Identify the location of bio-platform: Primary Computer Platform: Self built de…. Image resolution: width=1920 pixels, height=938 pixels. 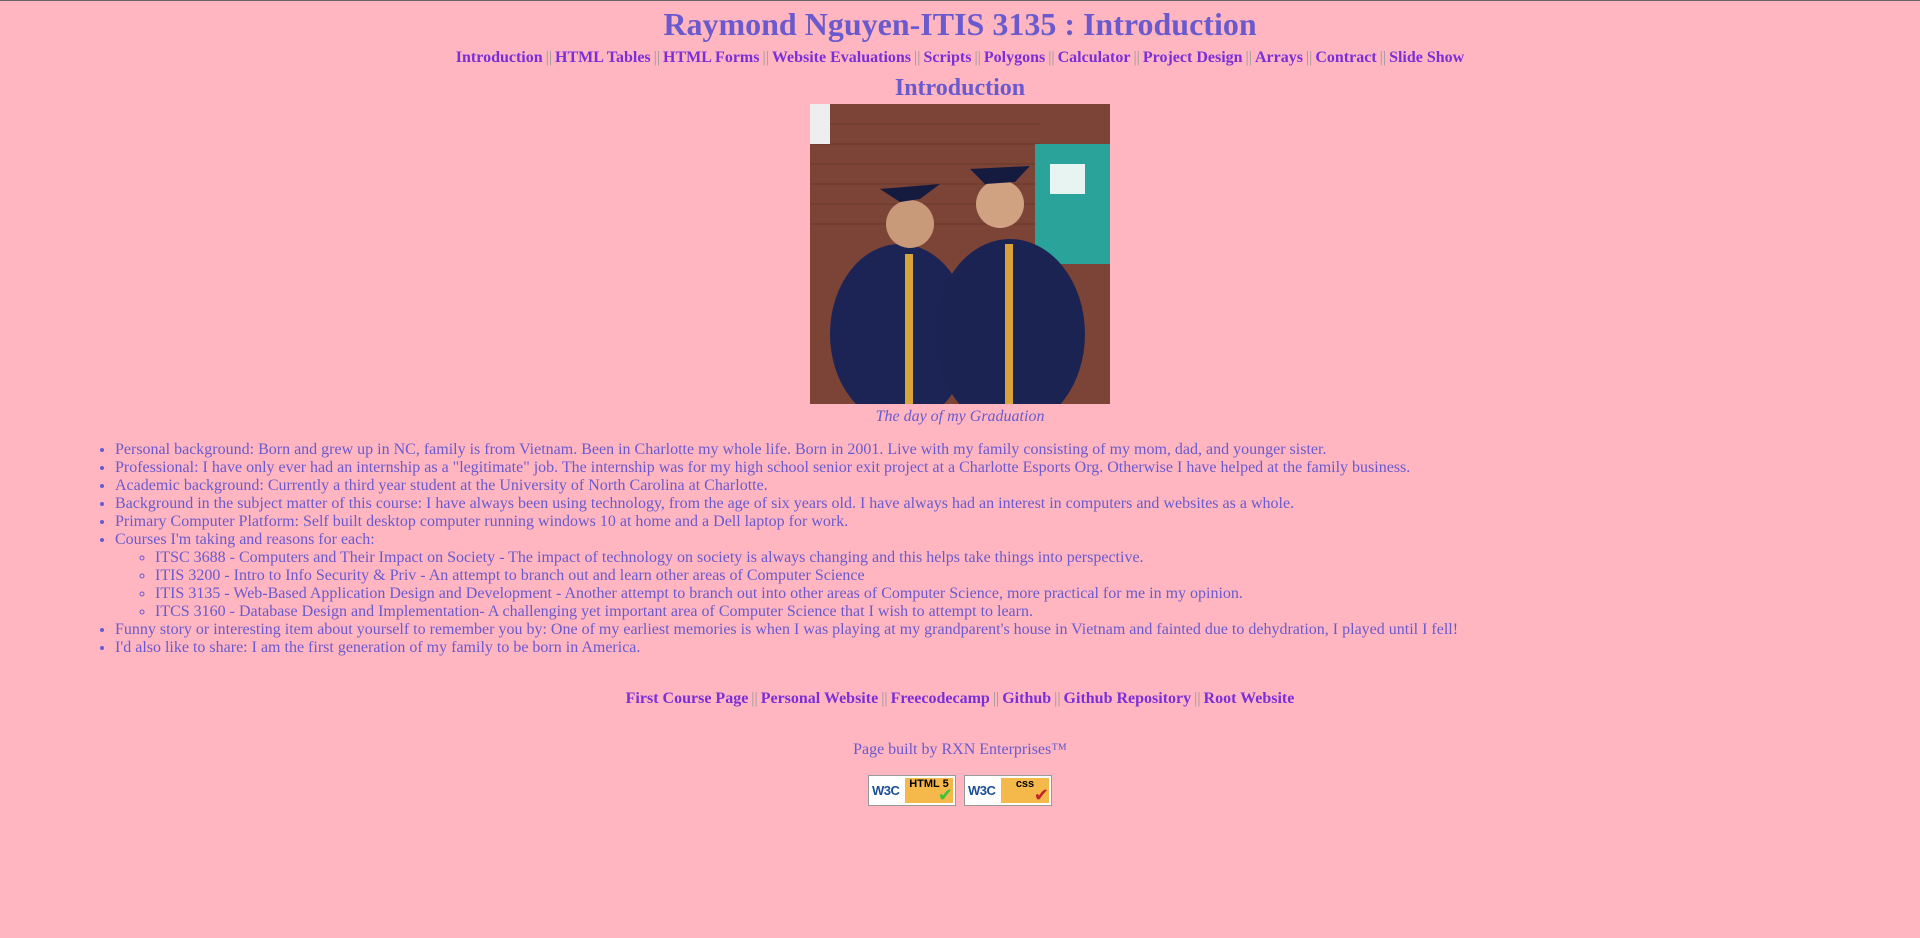
(1017, 522).